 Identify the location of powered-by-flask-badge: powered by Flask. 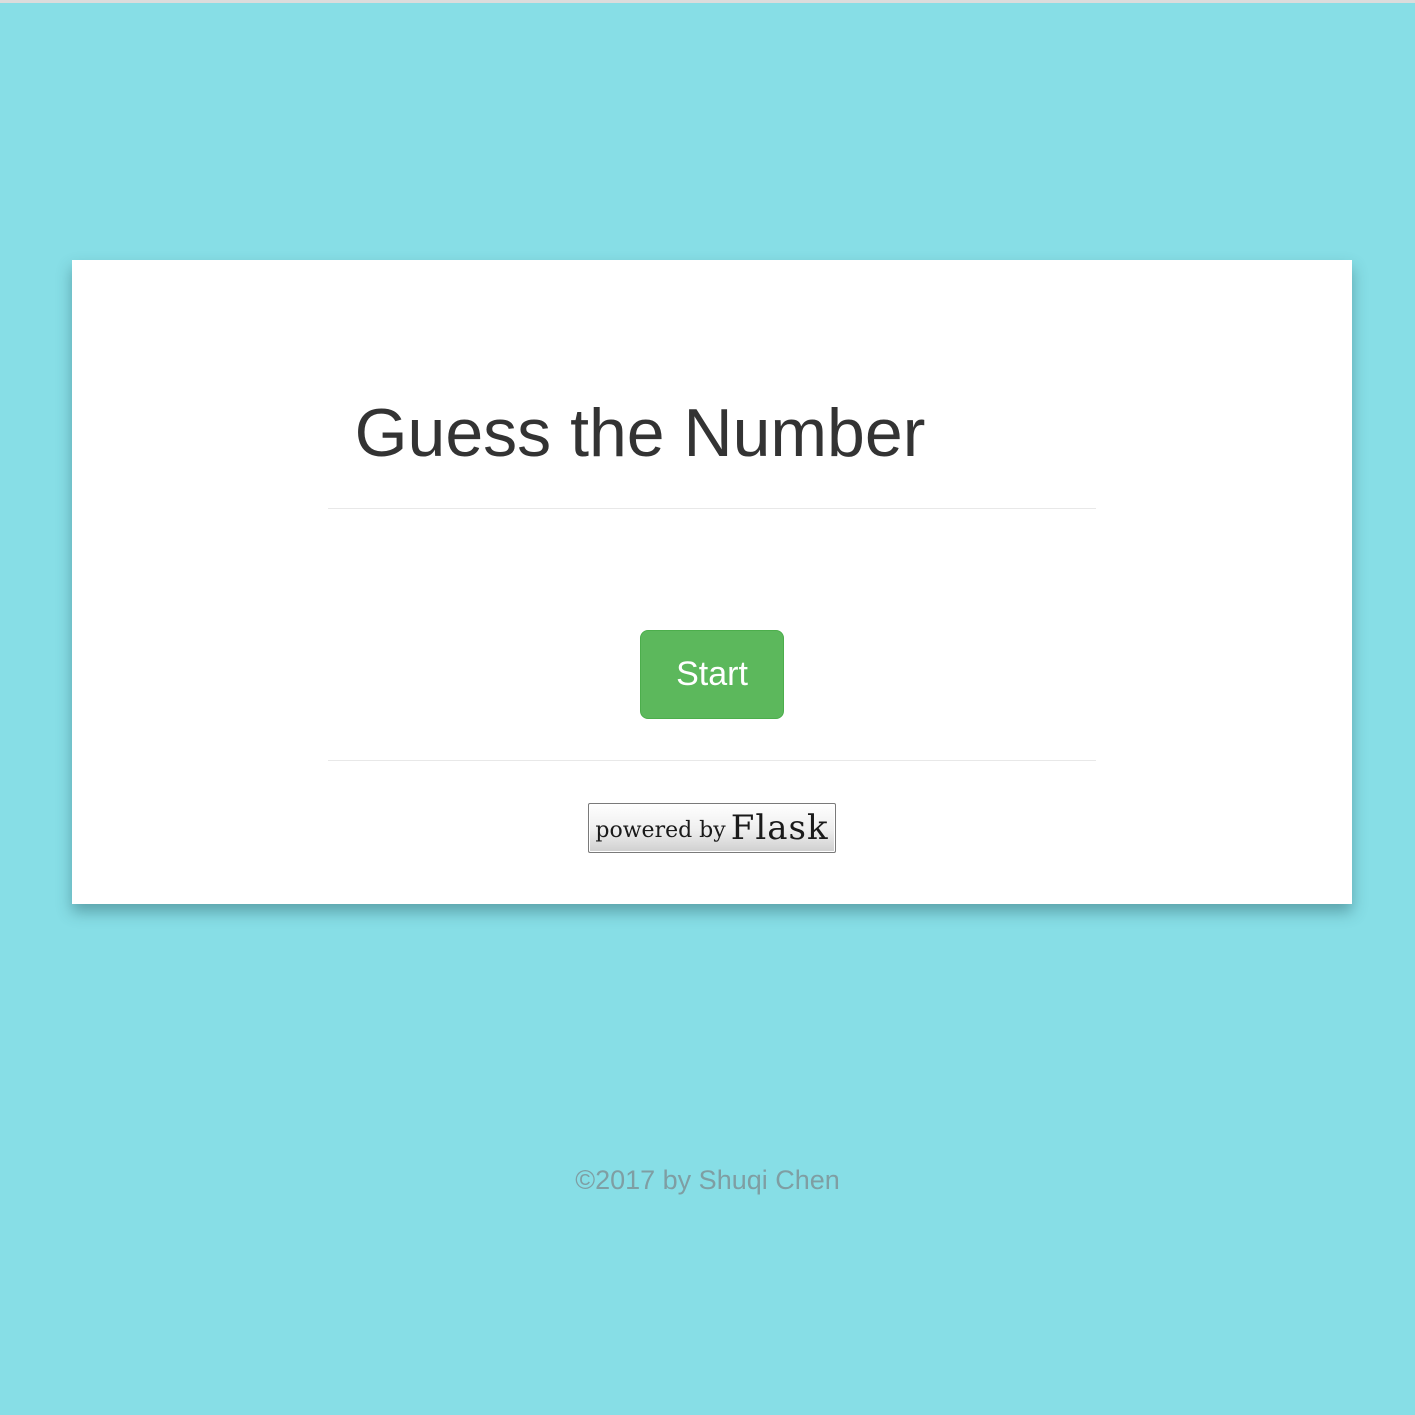
(712, 828).